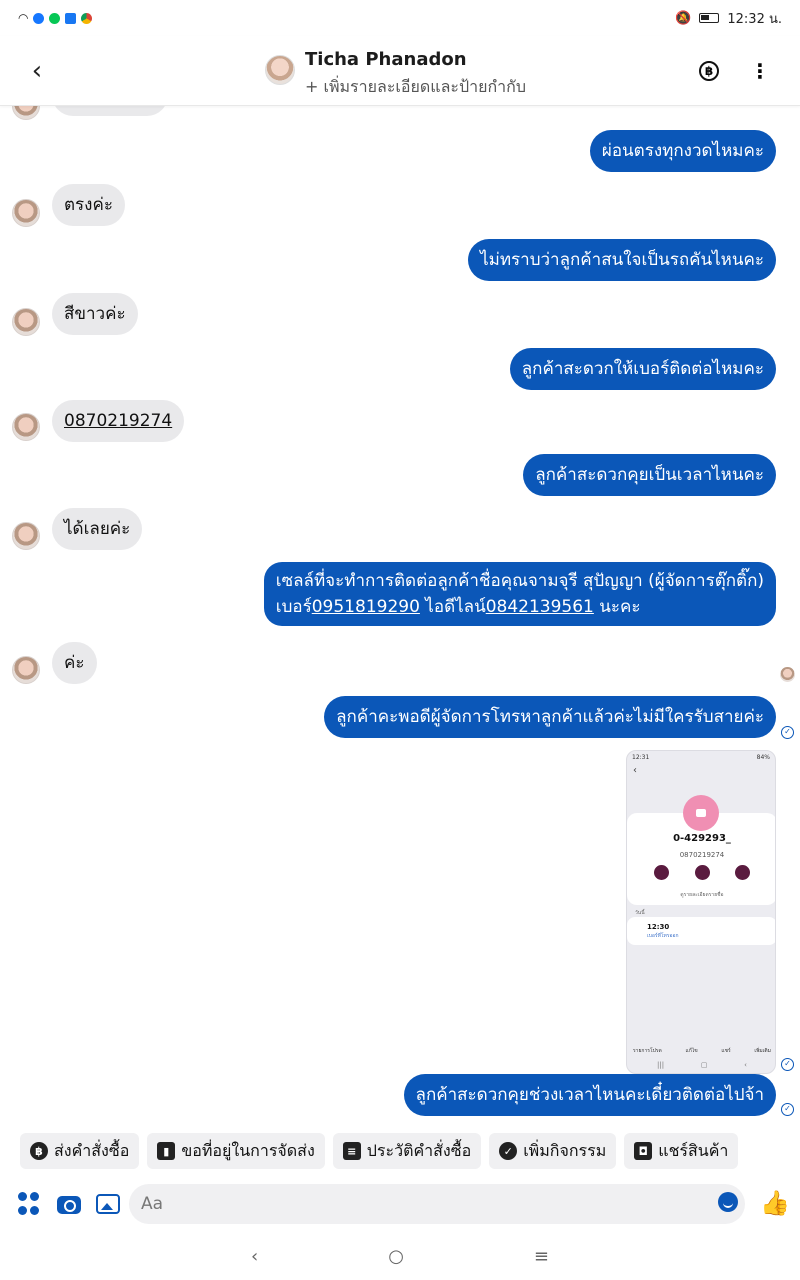 The image size is (800, 1280). I want to click on message-bubble-incoming: สีขาวค่ะ, so click(95, 314).